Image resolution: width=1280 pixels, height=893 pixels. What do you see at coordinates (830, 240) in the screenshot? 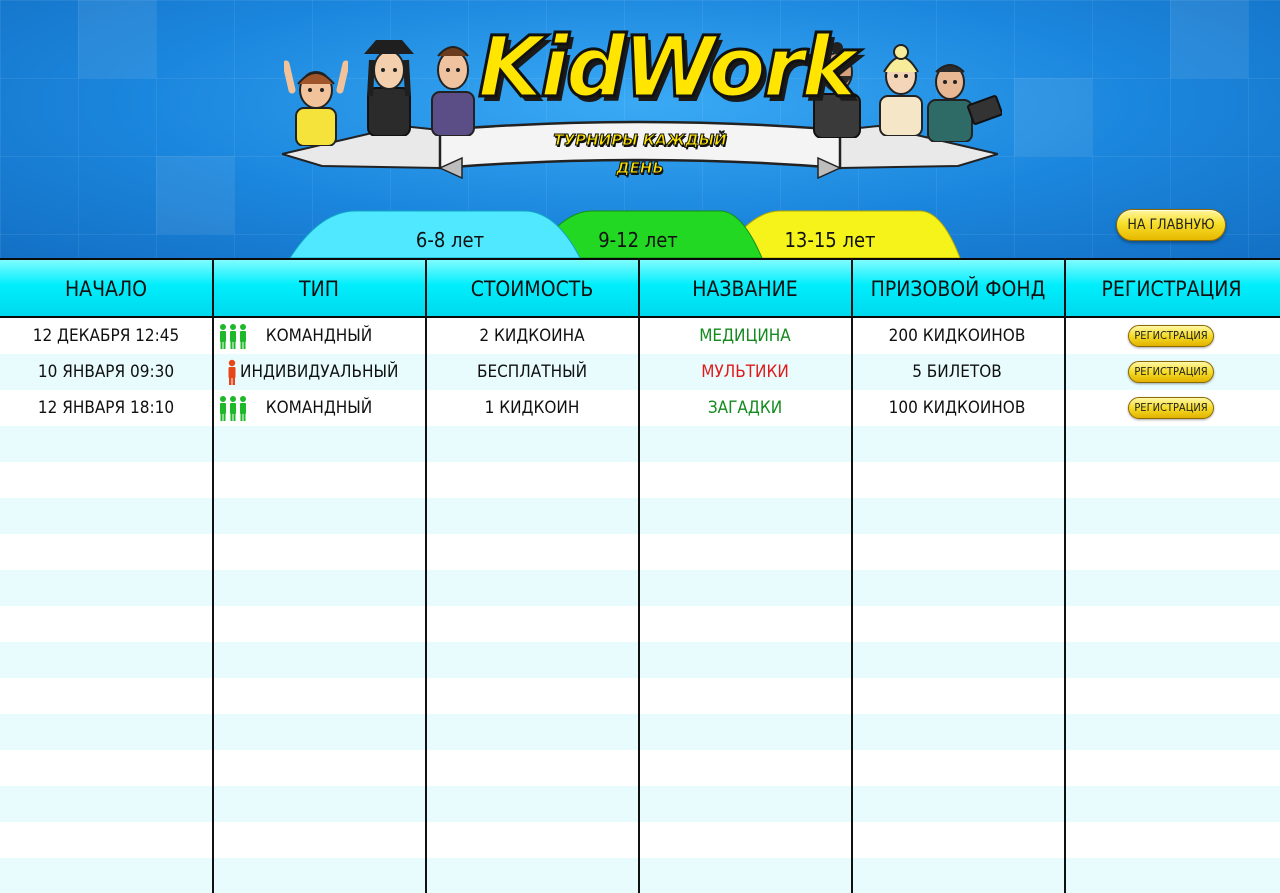
I see `tab-13-15: 13-15 лет` at bounding box center [830, 240].